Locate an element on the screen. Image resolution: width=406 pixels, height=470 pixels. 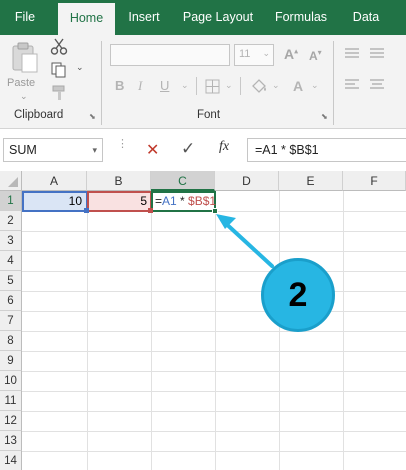
insert-function-button: fx is located at coordinates (224, 147).